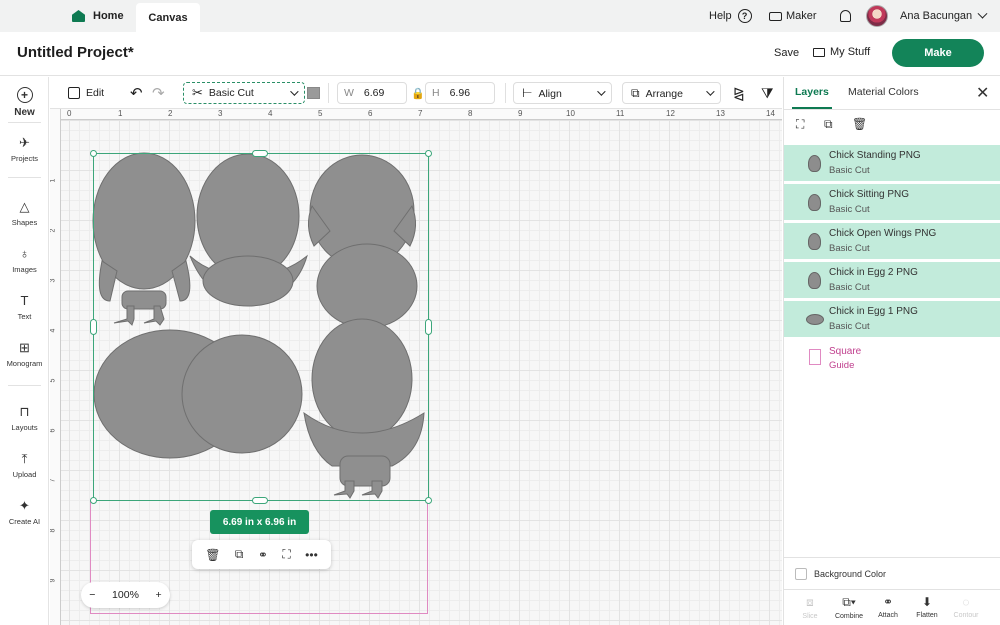  I want to click on width-value: 6.69, so click(374, 93).